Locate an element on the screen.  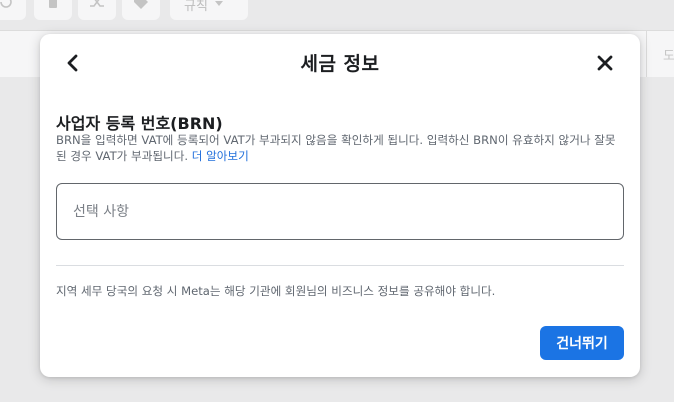
undo-icon is located at coordinates (7, 7).